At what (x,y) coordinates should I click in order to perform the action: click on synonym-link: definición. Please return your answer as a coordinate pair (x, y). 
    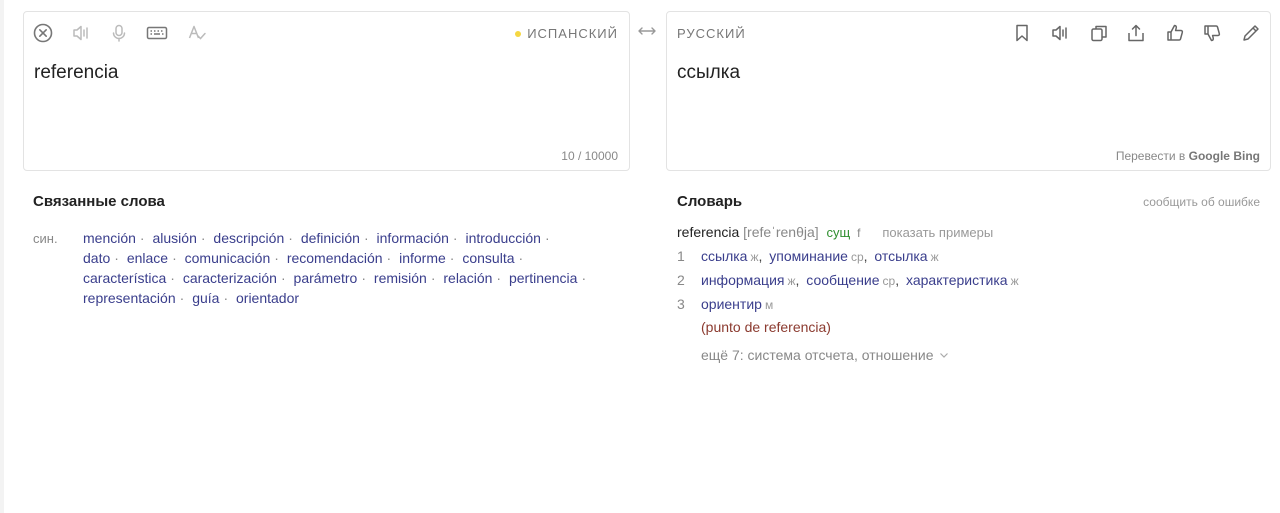
    Looking at the image, I should click on (330, 238).